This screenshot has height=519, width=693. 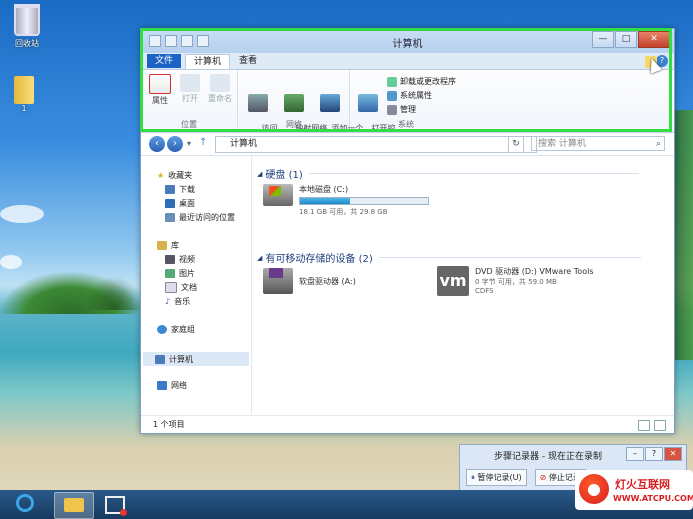 I want to click on drive-filesystem: CDFS, so click(x=484, y=291).